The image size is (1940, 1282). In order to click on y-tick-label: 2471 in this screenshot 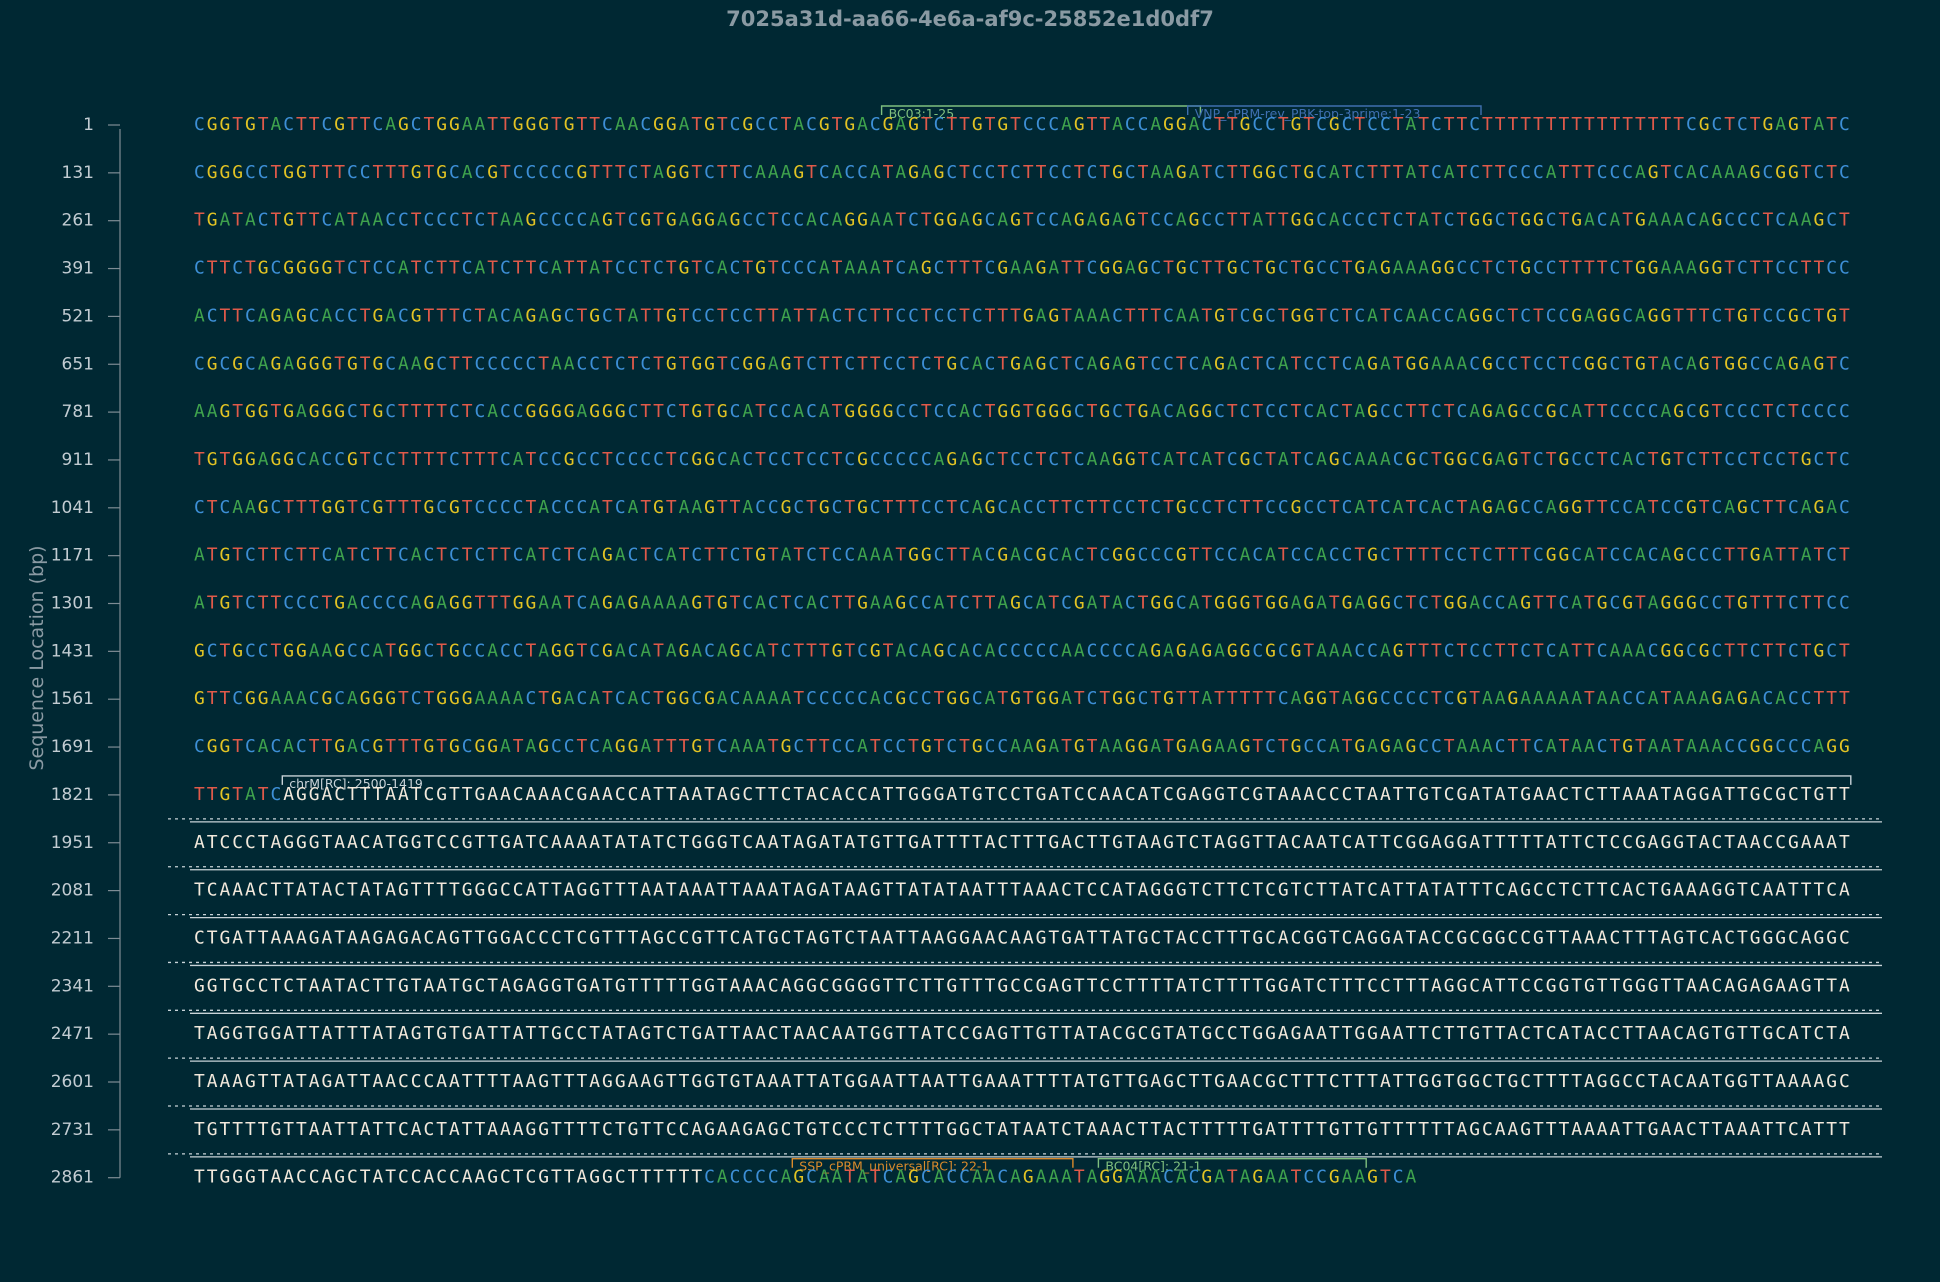, I will do `click(72, 1034)`.